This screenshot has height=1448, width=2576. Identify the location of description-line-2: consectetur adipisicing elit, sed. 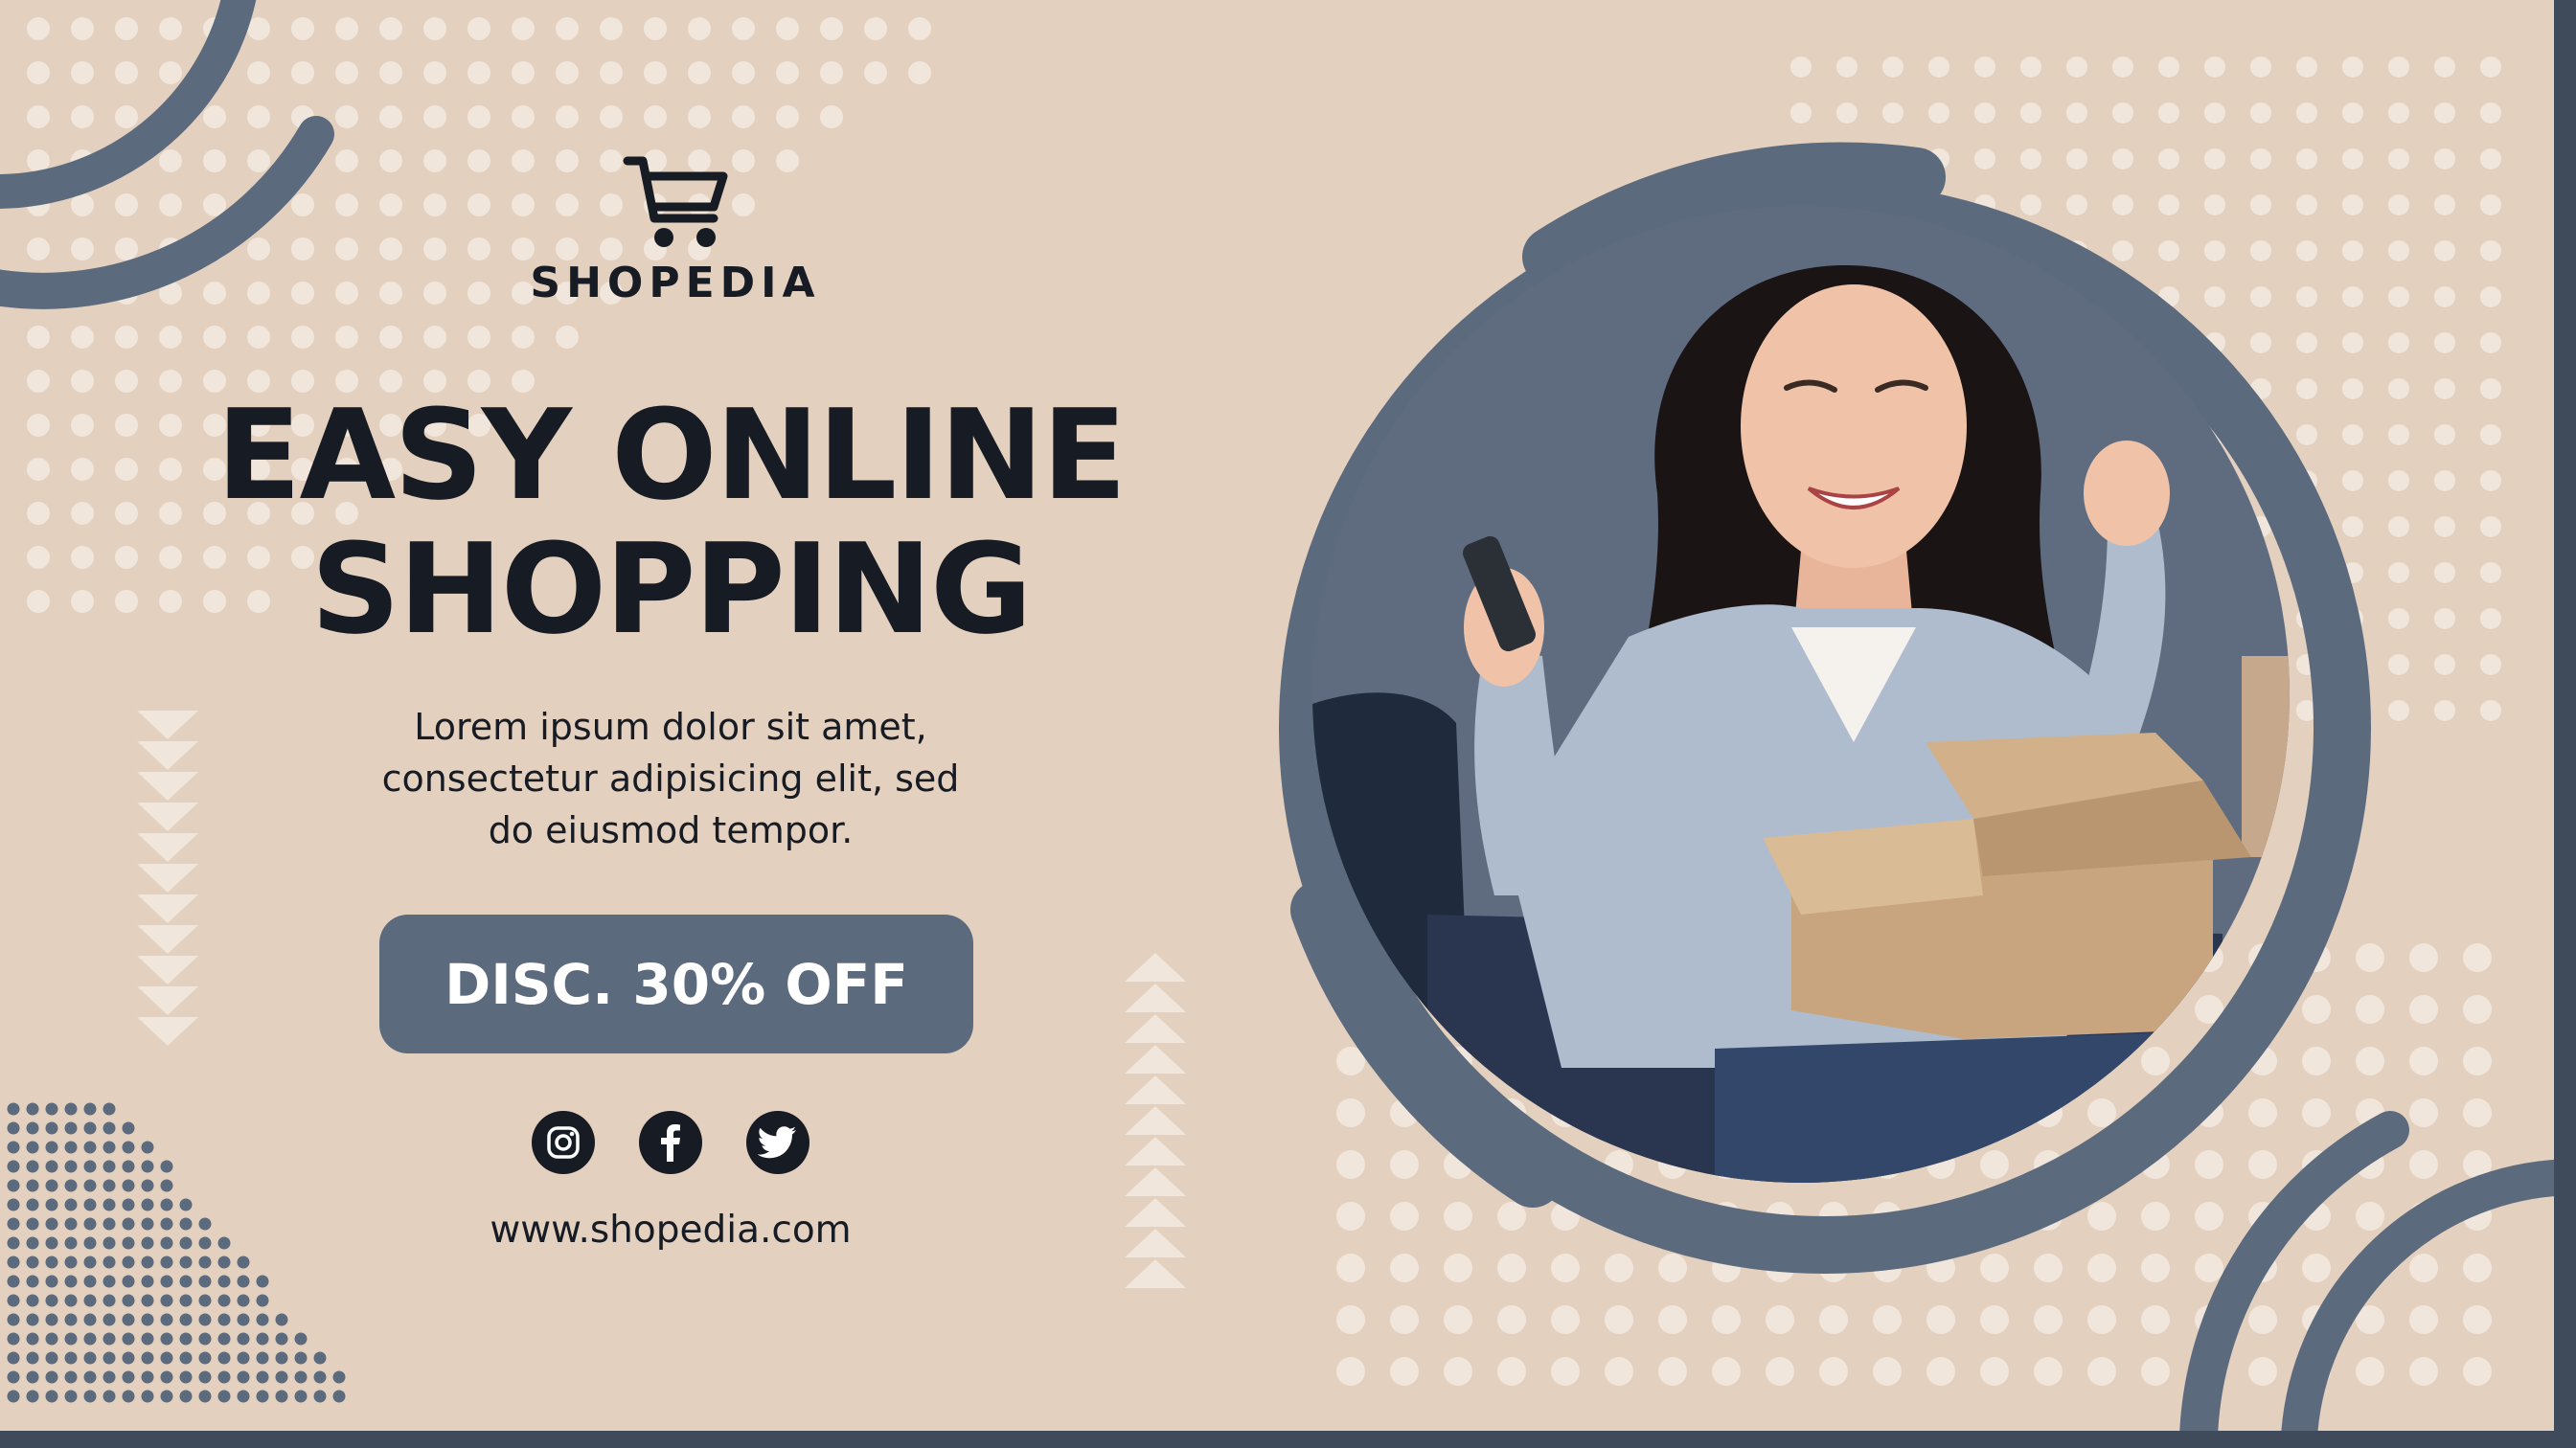
(670, 779).